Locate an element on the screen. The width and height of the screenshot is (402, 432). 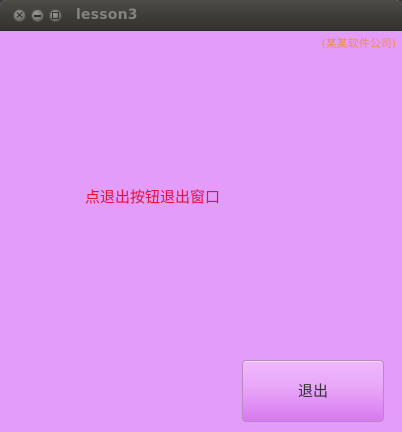
maximize-button is located at coordinates (55, 15).